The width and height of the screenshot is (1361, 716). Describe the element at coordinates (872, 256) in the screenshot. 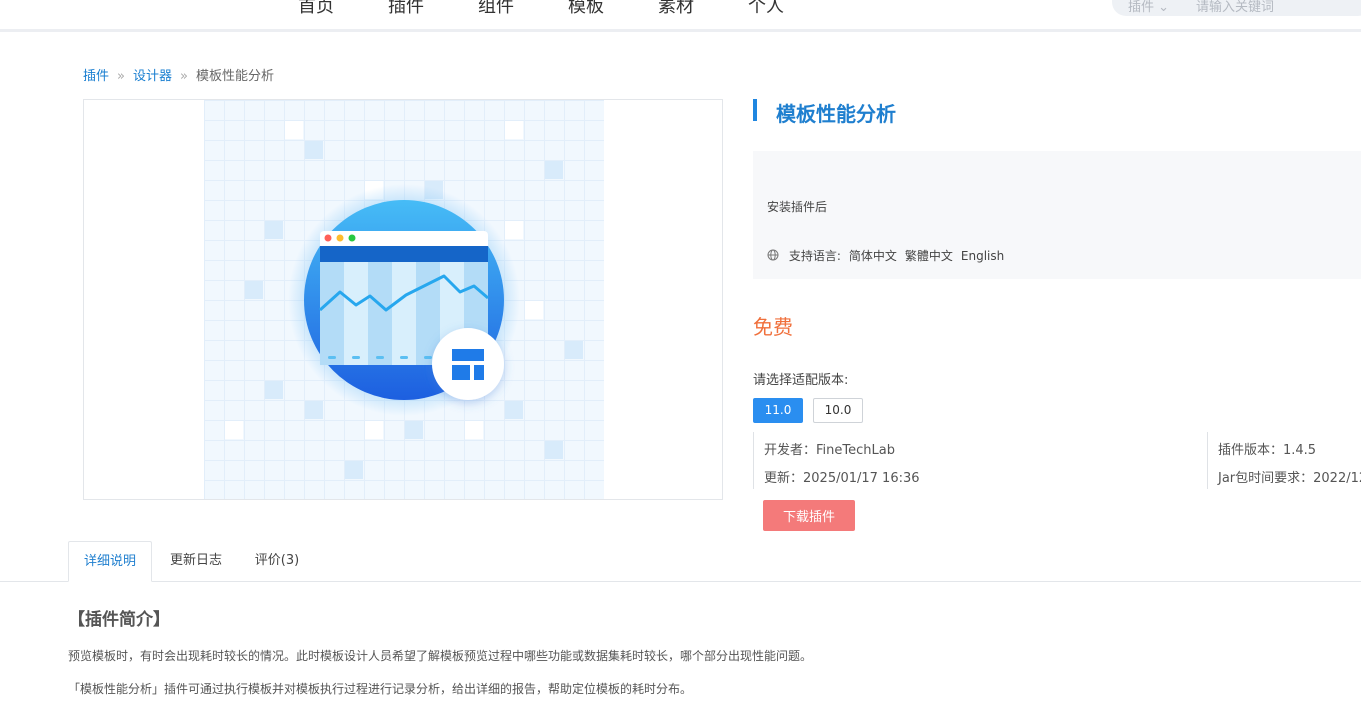

I see `language-item: 简体中文` at that location.